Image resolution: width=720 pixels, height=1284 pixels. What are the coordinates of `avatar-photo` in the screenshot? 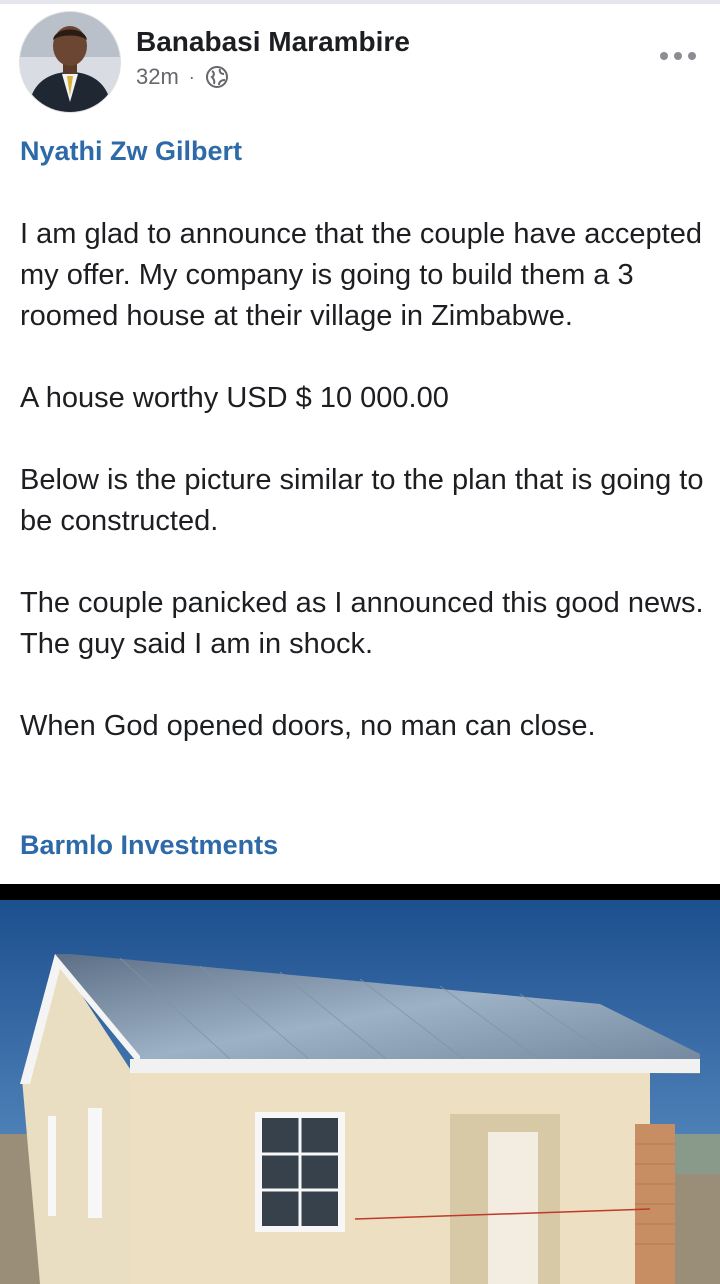 It's located at (70, 62).